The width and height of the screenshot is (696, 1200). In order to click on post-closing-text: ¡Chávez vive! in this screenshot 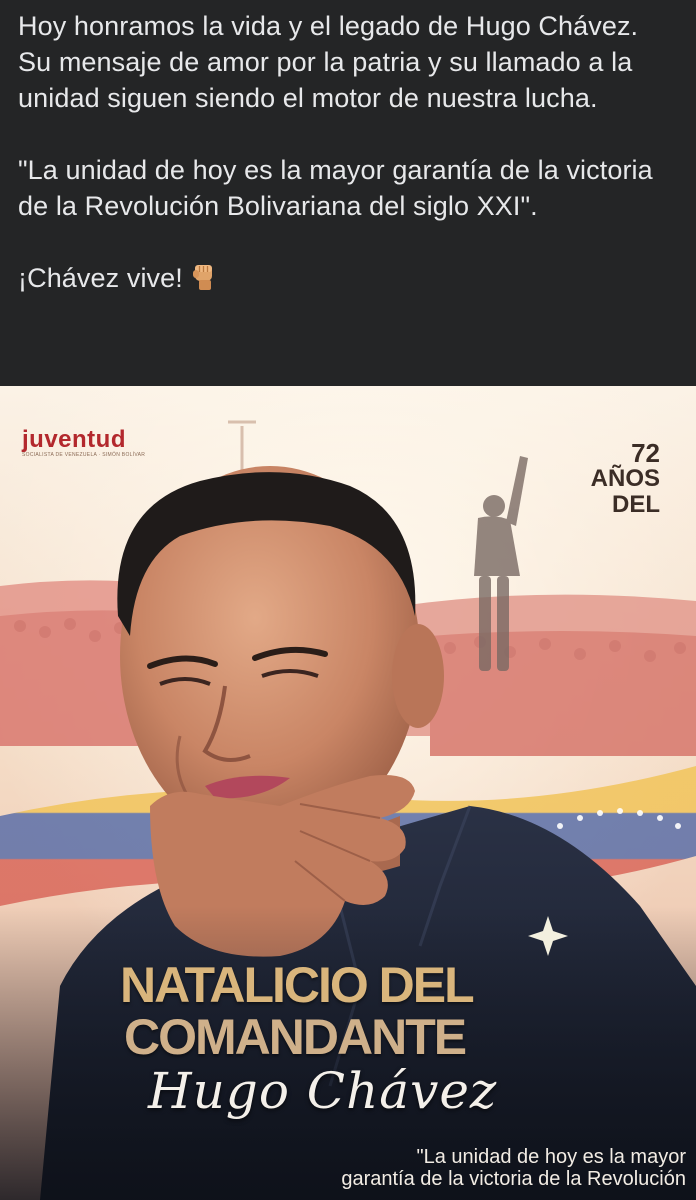, I will do `click(100, 278)`.